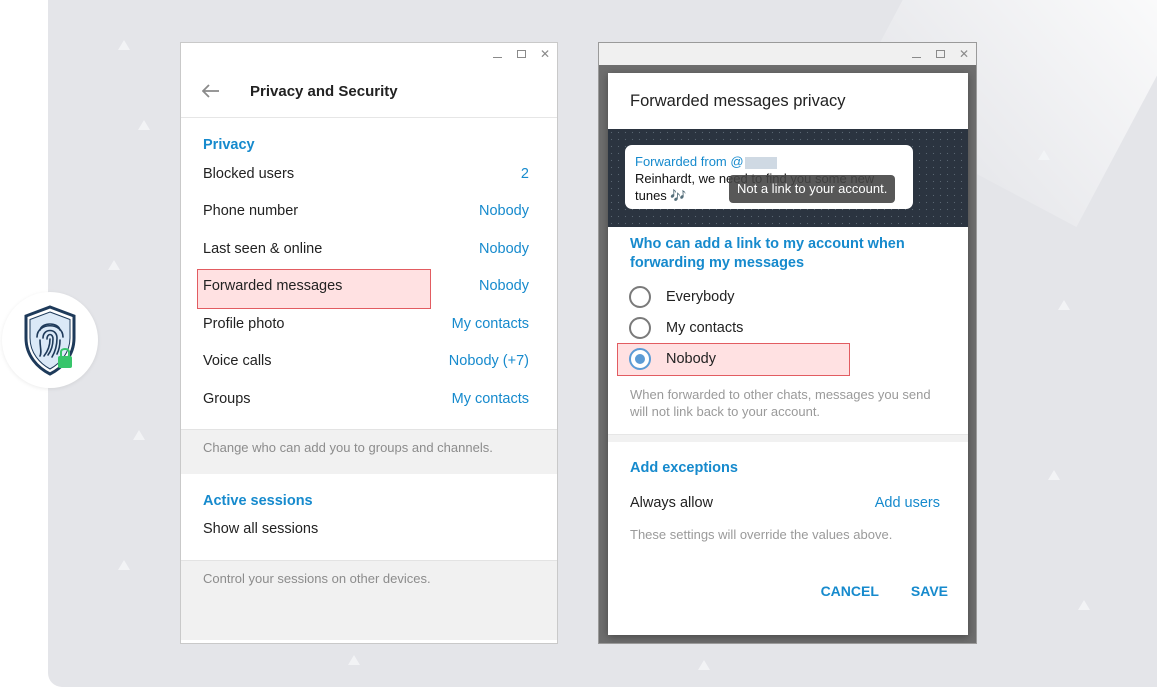  Describe the element at coordinates (237, 361) in the screenshot. I see `row-label: Voice calls` at that location.